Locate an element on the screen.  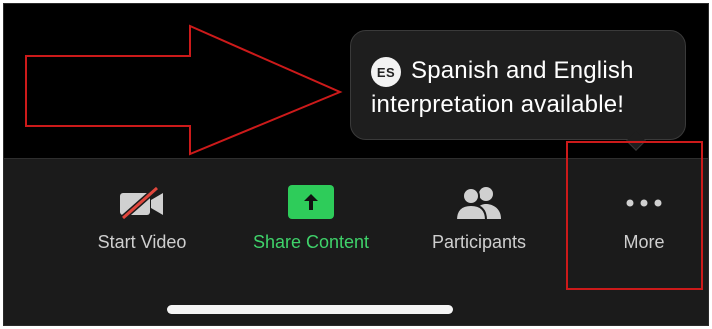
participants-button: Participants is located at coordinates (479, 214).